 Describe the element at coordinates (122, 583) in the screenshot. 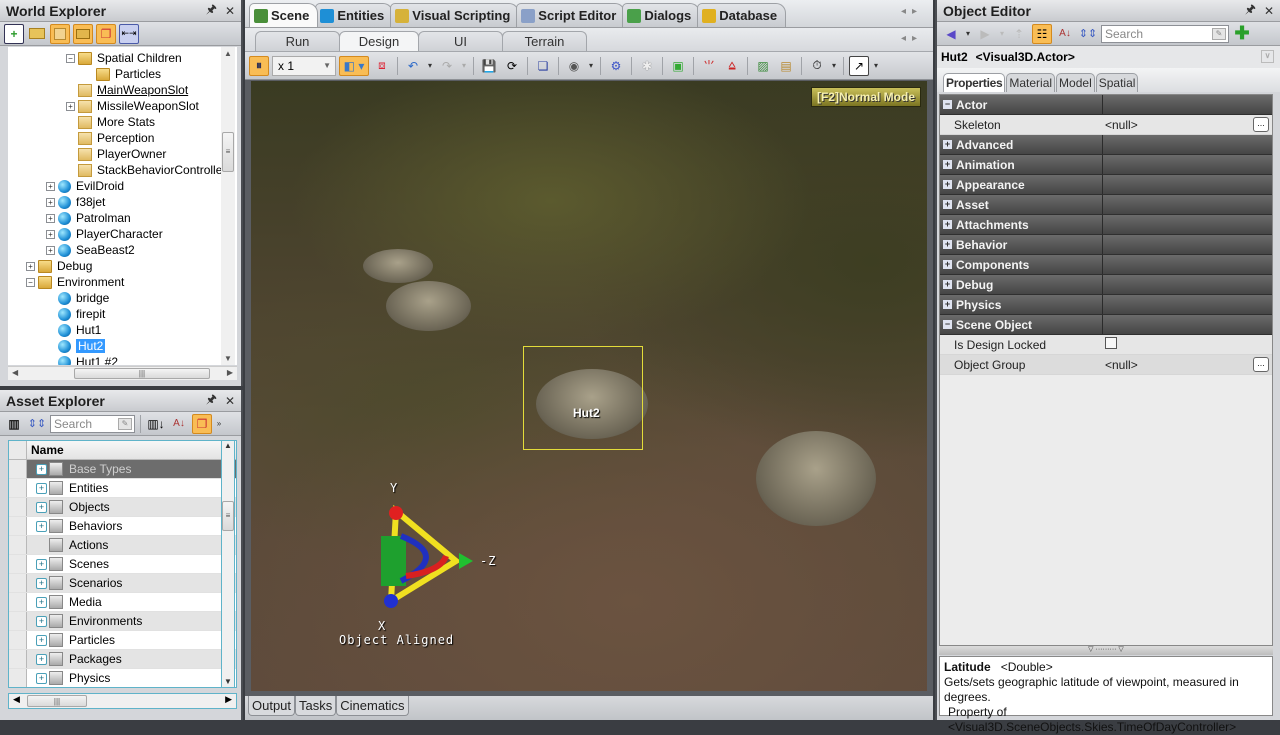

I see `asset-row: + Scenarios` at that location.